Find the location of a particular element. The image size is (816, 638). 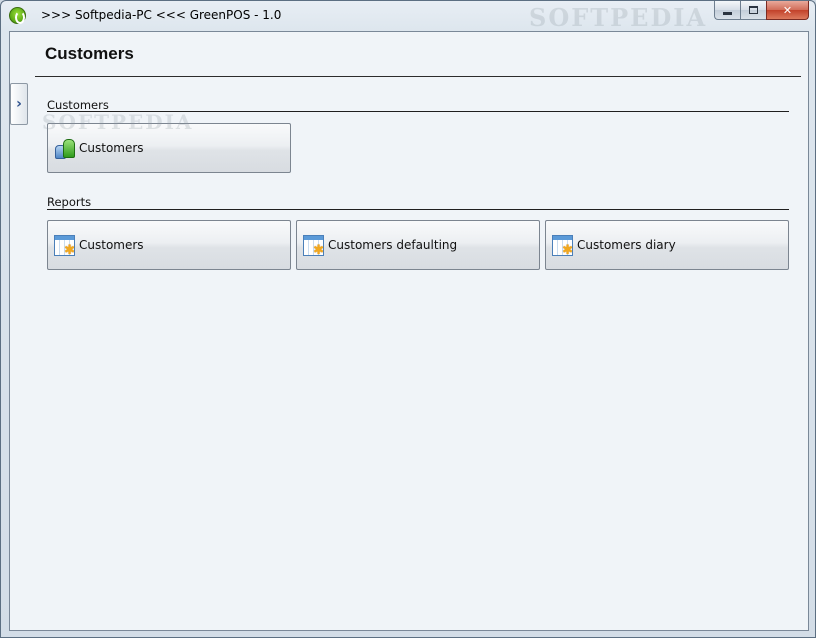

expand-sidebar-button: › is located at coordinates (19, 104).